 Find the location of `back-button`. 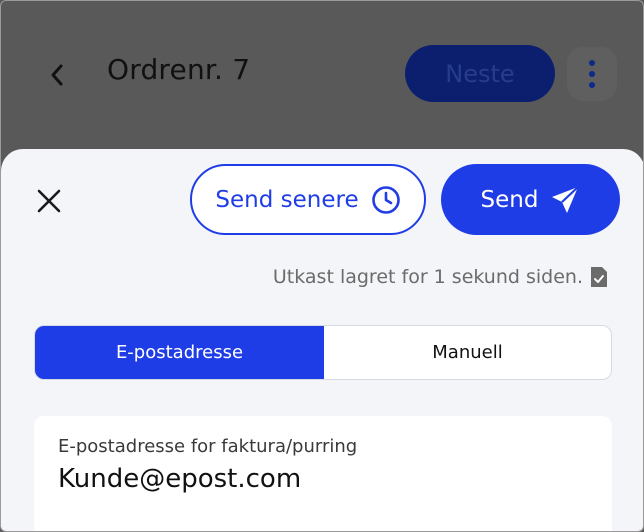

back-button is located at coordinates (57, 75).